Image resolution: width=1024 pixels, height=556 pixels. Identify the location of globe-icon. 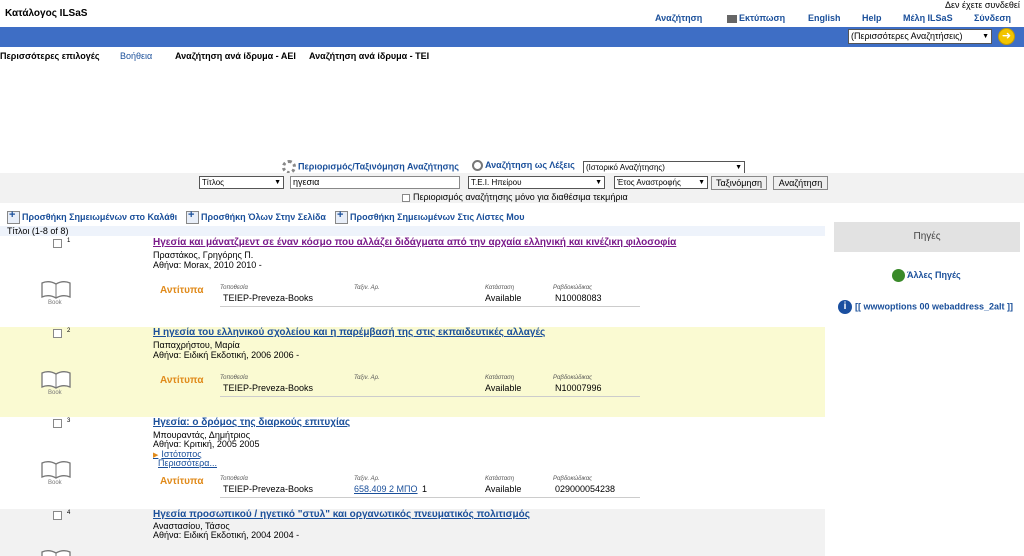
(898, 275).